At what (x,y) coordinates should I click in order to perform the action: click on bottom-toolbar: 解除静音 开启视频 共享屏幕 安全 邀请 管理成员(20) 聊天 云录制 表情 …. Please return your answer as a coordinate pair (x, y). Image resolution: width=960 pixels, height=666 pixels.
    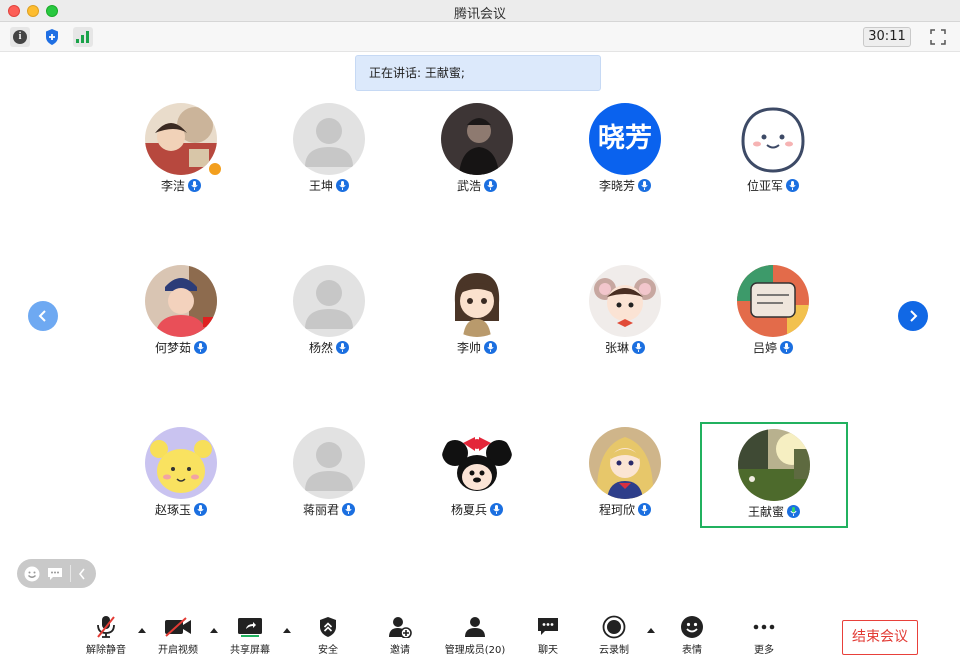
    Looking at the image, I should click on (480, 635).